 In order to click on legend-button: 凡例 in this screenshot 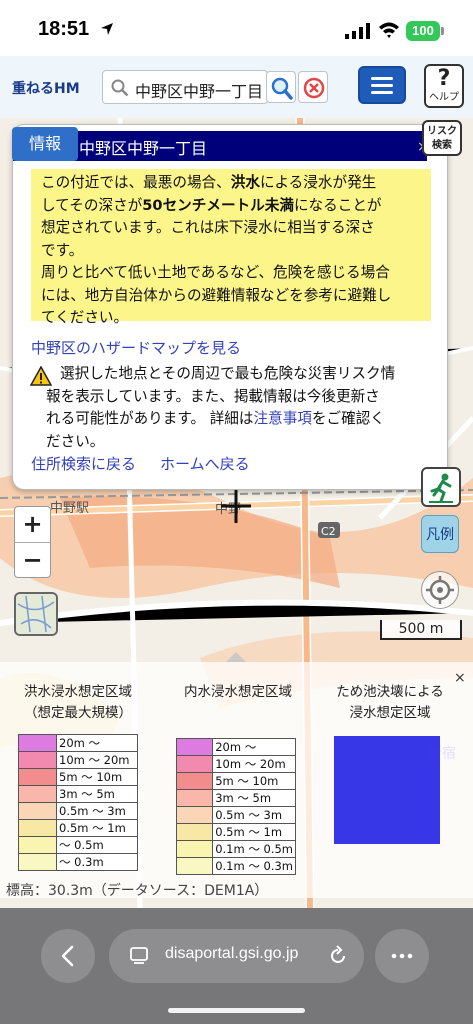, I will do `click(440, 534)`.